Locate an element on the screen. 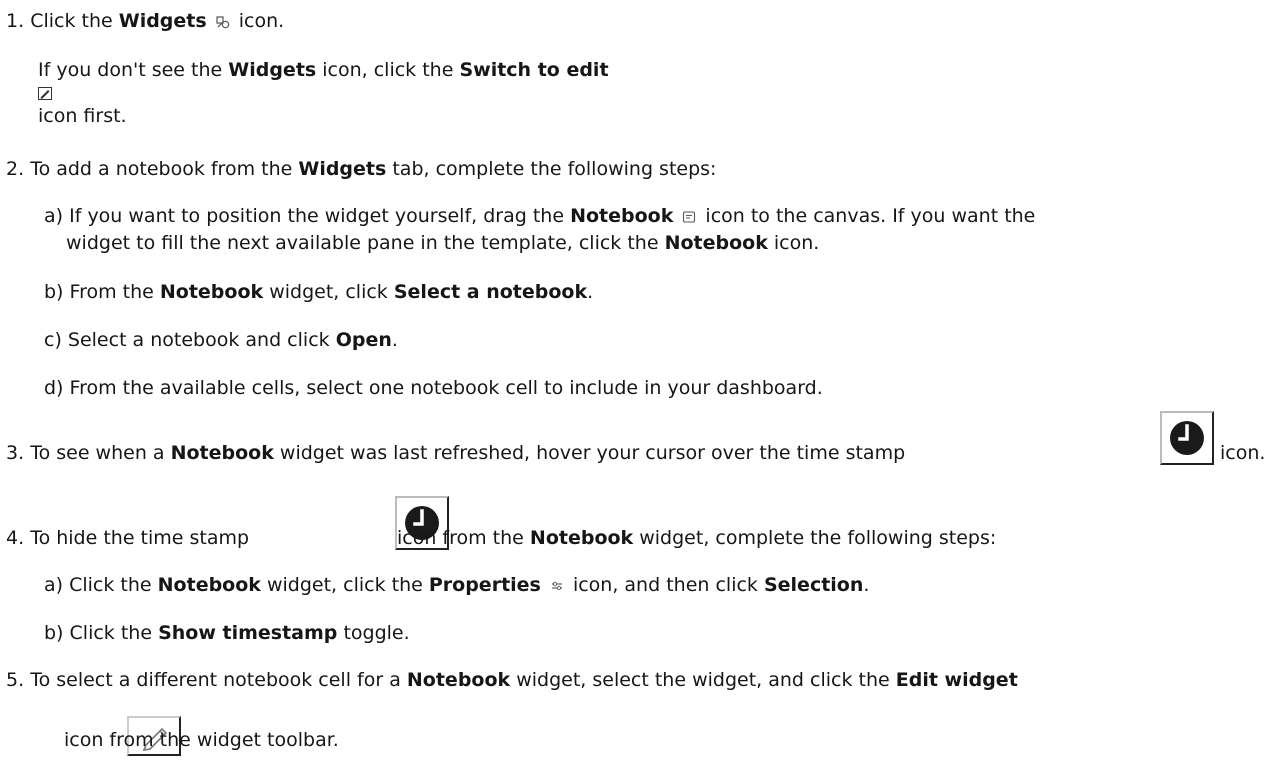 The image size is (1270, 765). step-text: Click the is located at coordinates (74, 21).